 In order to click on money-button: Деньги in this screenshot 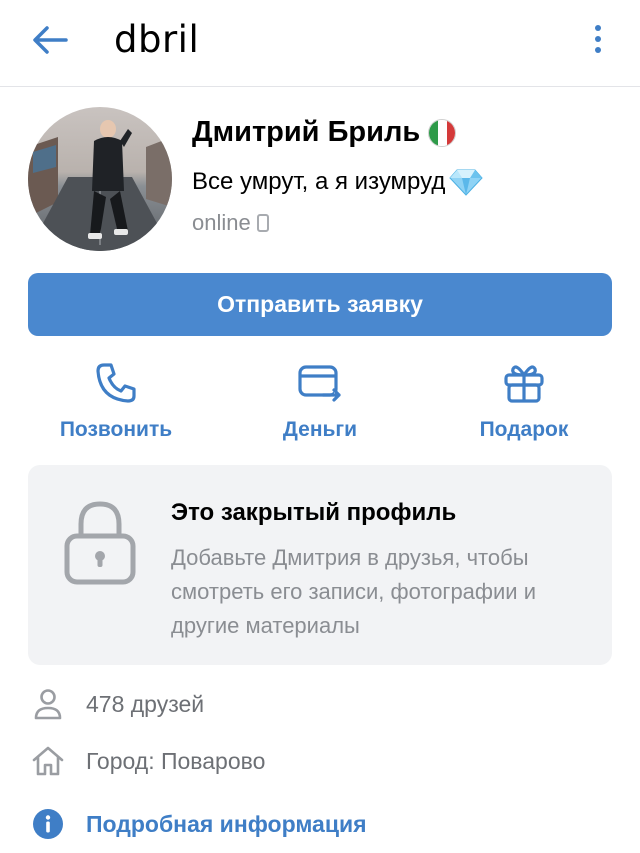, I will do `click(320, 401)`.